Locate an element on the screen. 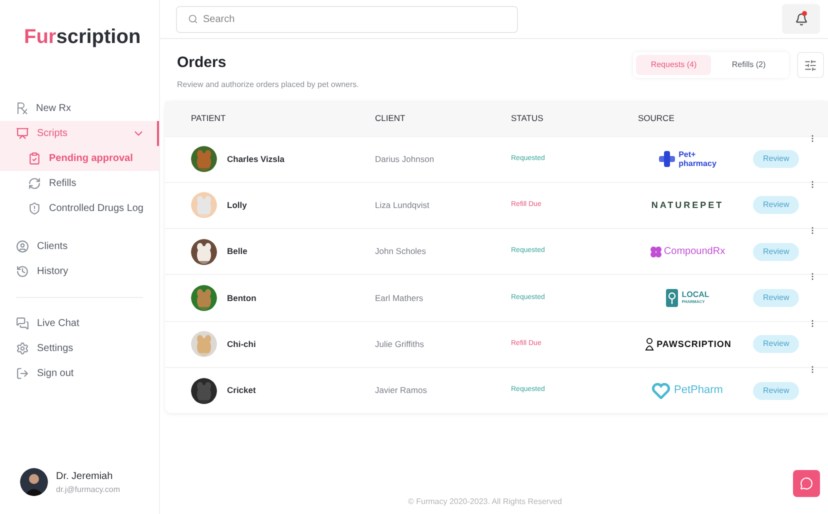  filter-button is located at coordinates (810, 65).